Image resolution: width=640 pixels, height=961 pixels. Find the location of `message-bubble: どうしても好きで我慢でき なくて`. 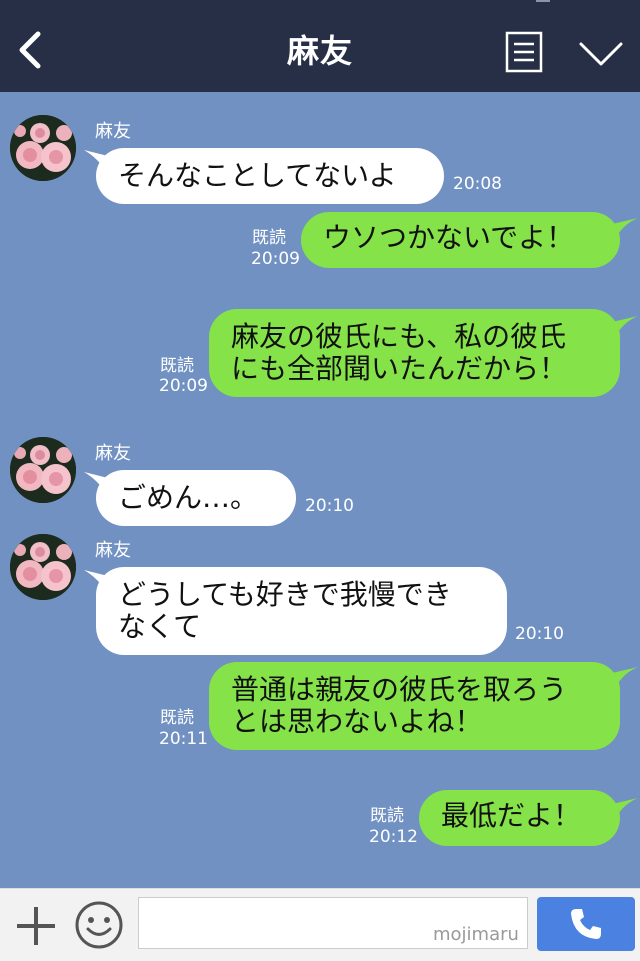

message-bubble: どうしても好きで我慢でき なくて is located at coordinates (301, 611).